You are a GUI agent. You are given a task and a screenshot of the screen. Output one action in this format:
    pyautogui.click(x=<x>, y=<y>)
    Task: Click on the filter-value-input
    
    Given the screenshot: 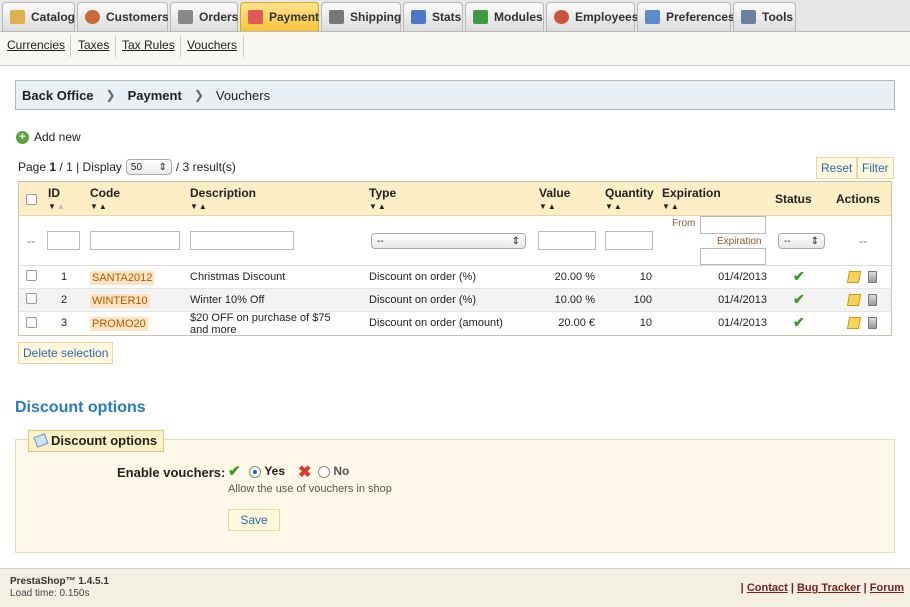 What is the action you would take?
    pyautogui.click(x=567, y=240)
    